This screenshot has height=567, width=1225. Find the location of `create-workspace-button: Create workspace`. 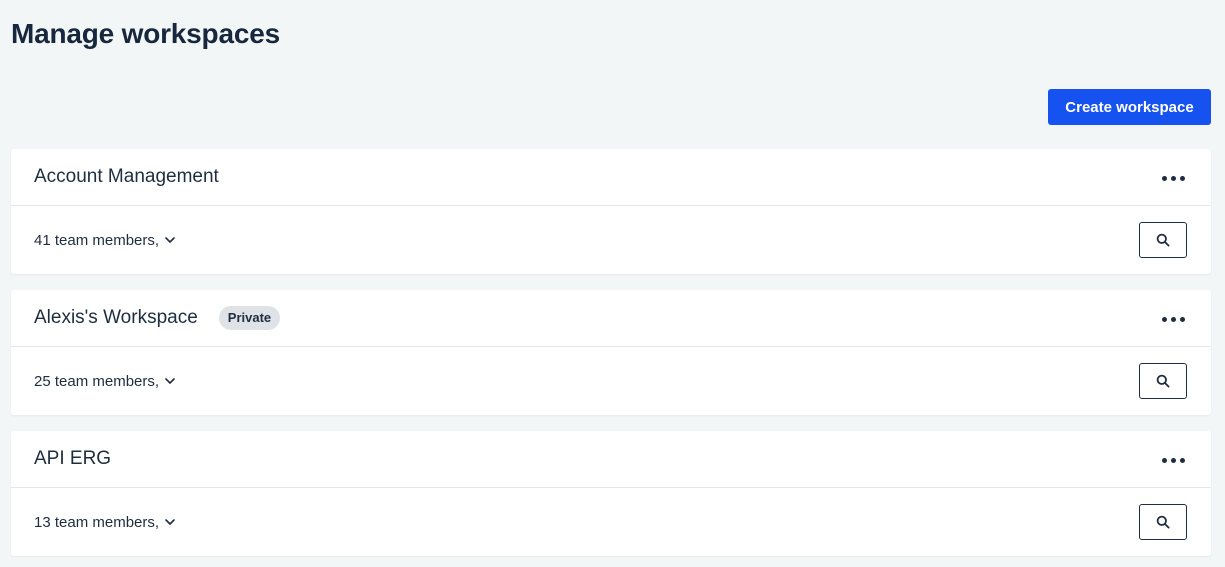

create-workspace-button: Create workspace is located at coordinates (1129, 107).